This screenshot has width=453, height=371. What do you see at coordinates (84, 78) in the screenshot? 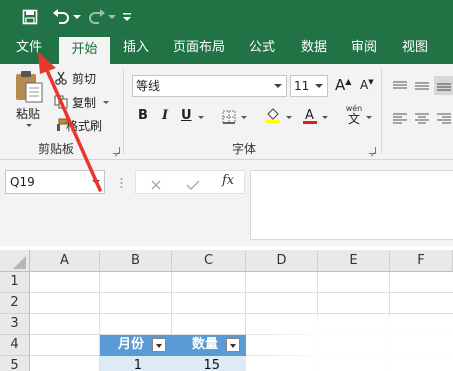
I see `cut-label: 剪切` at bounding box center [84, 78].